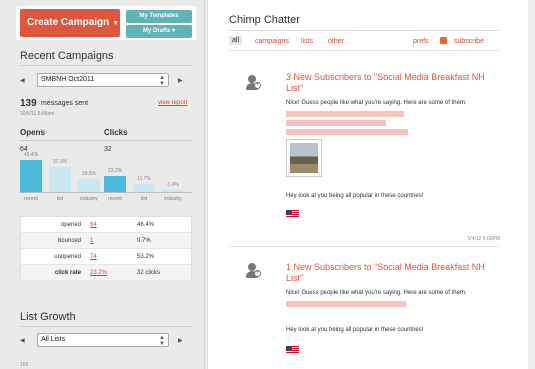 Image resolution: width=535 pixels, height=369 pixels. What do you see at coordinates (304, 158) in the screenshot?
I see `subscriber-thumbnail` at bounding box center [304, 158].